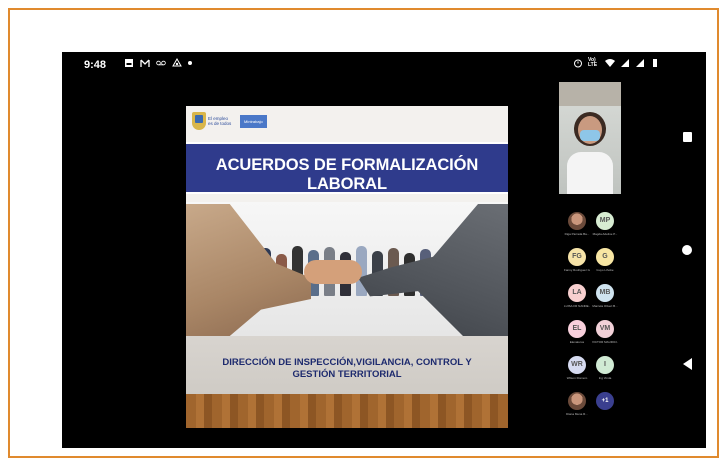  Describe the element at coordinates (177, 62) in the screenshot. I see `sync-icon` at that location.